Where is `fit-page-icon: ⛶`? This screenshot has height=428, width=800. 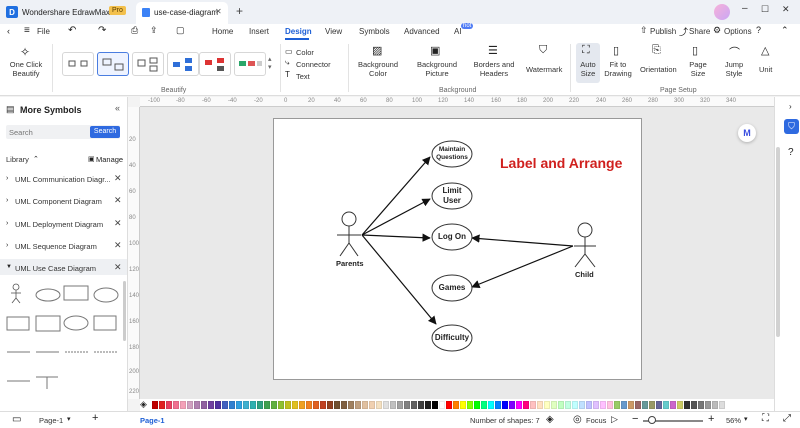 fit-page-icon: ⛶ is located at coordinates (765, 418).